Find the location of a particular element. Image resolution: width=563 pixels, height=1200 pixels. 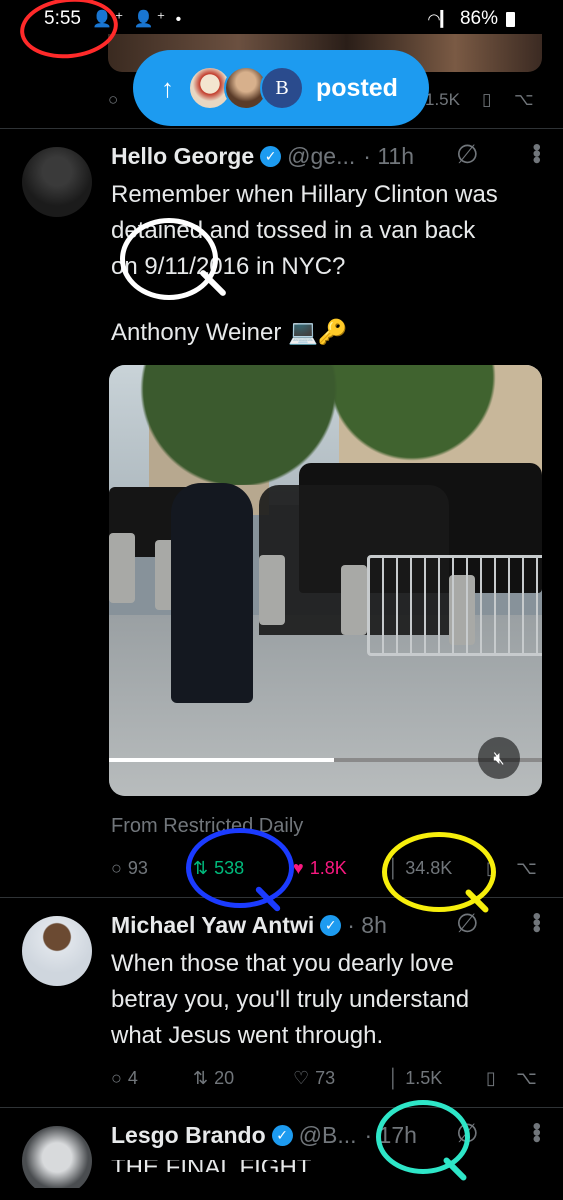

annotation-circle-red is located at coordinates (69, 31).